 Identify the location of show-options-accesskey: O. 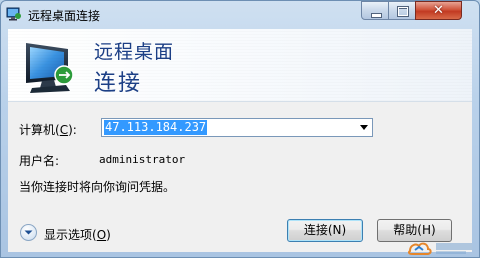
(101, 235).